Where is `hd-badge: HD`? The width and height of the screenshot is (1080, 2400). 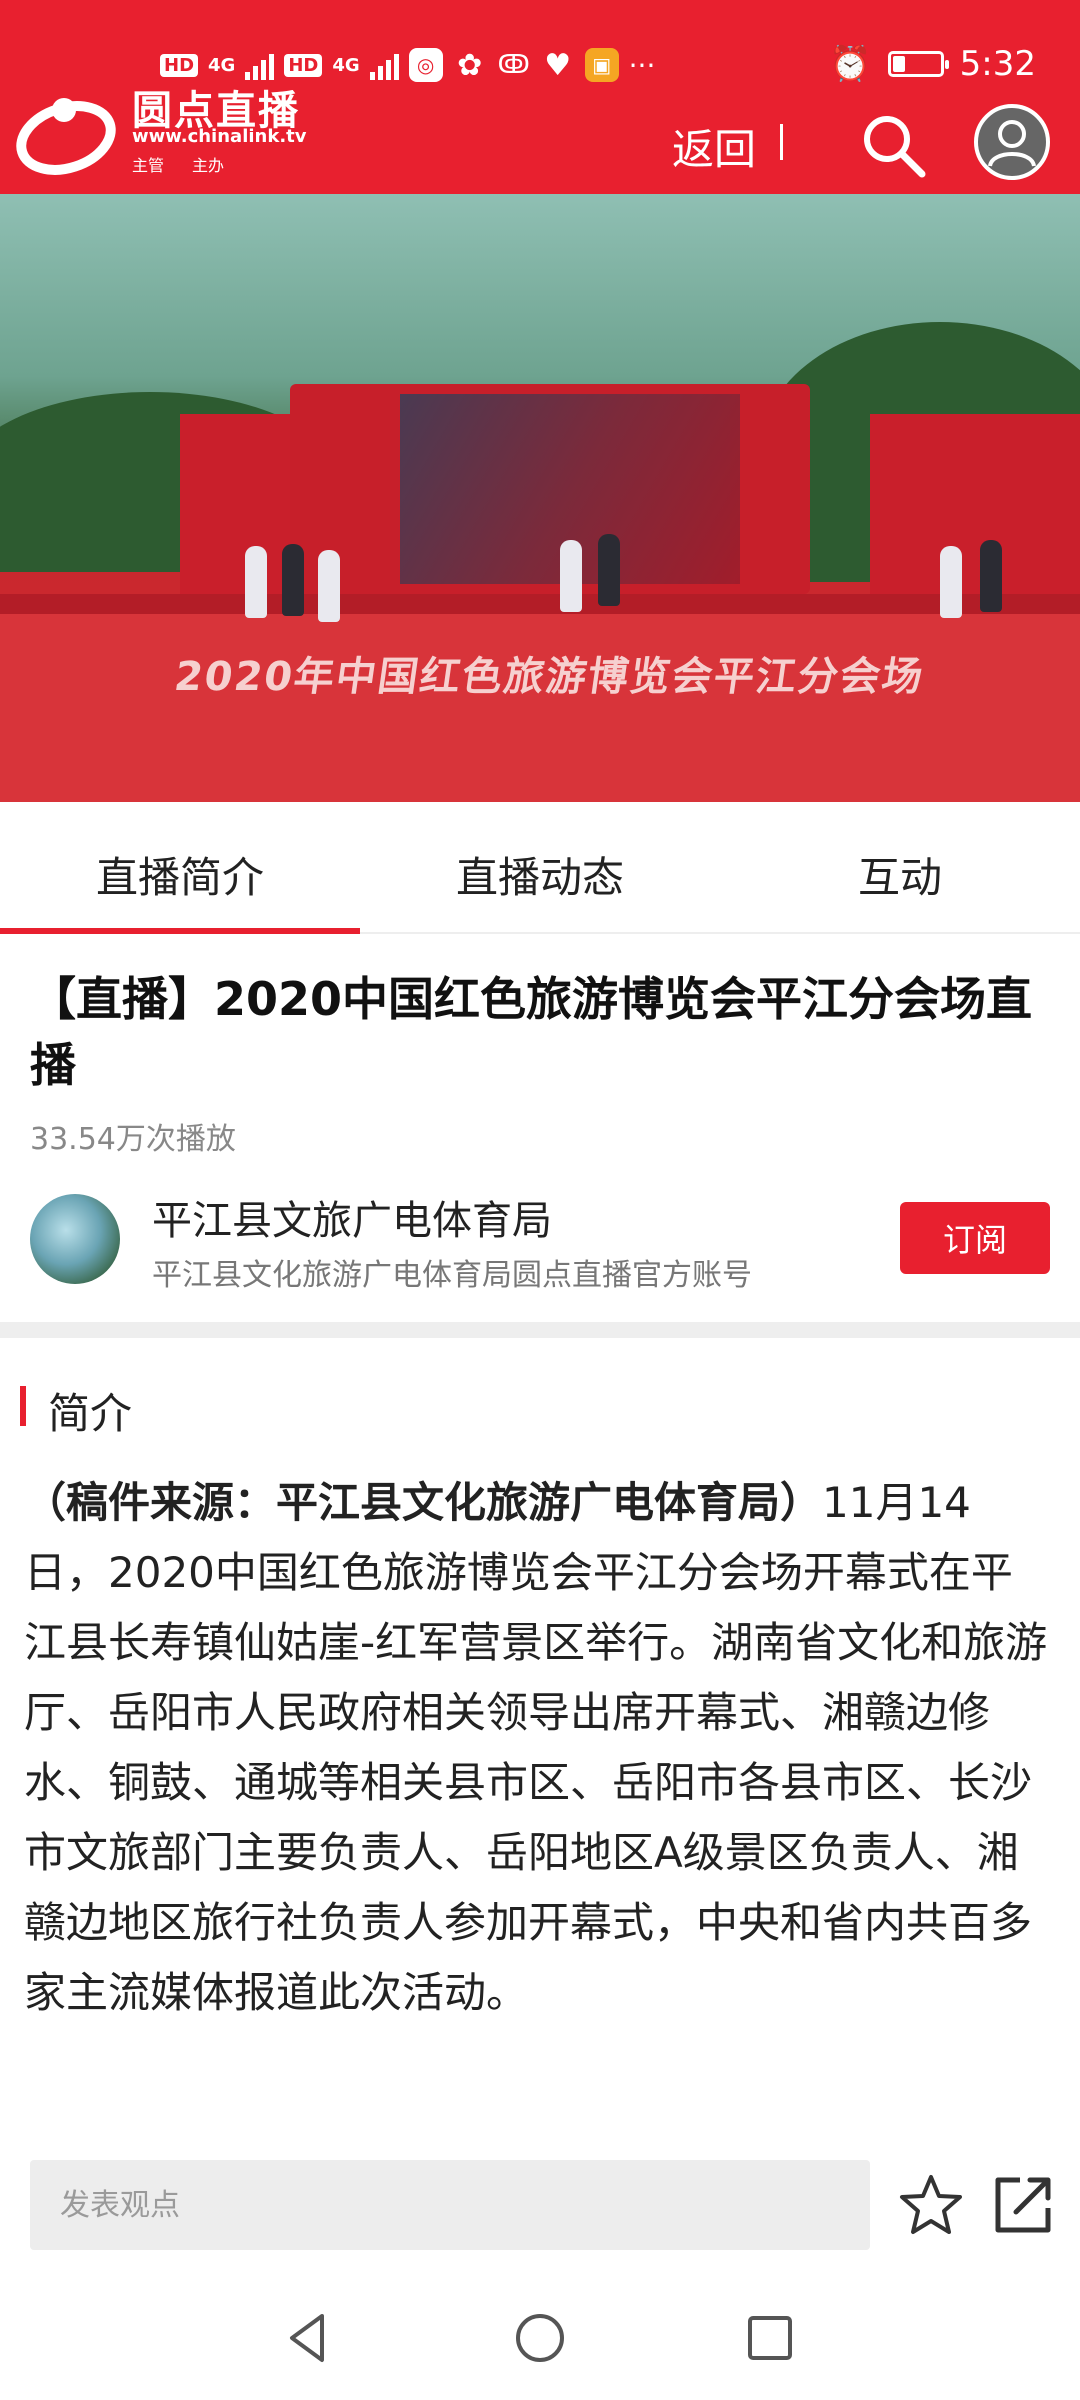
hd-badge: HD is located at coordinates (179, 65).